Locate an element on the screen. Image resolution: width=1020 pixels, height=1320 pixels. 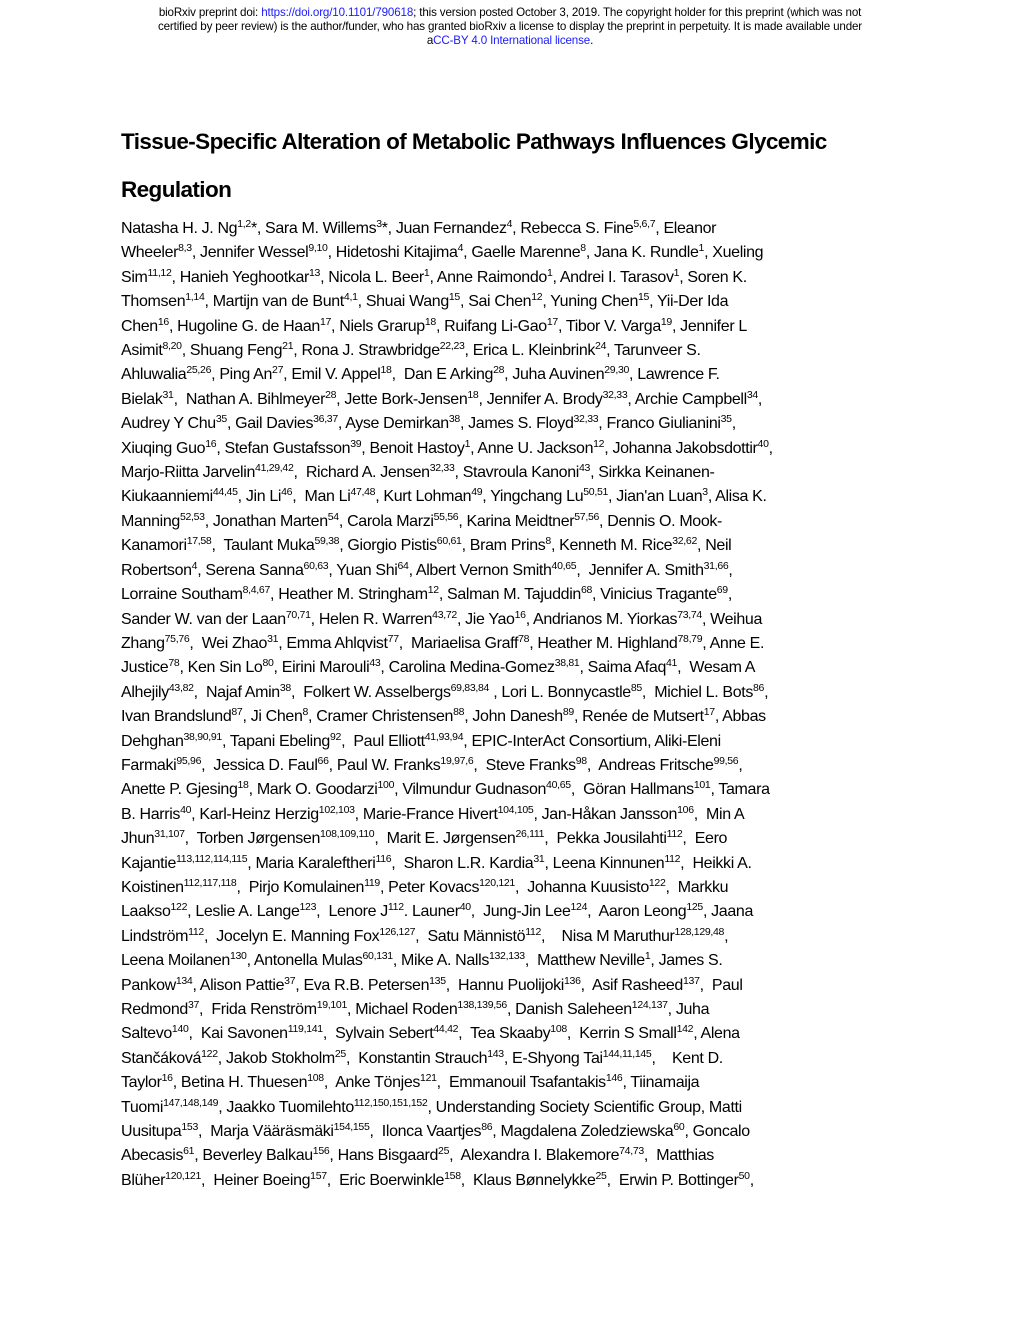
affiliation-superscript: 106 is located at coordinates (685, 809).